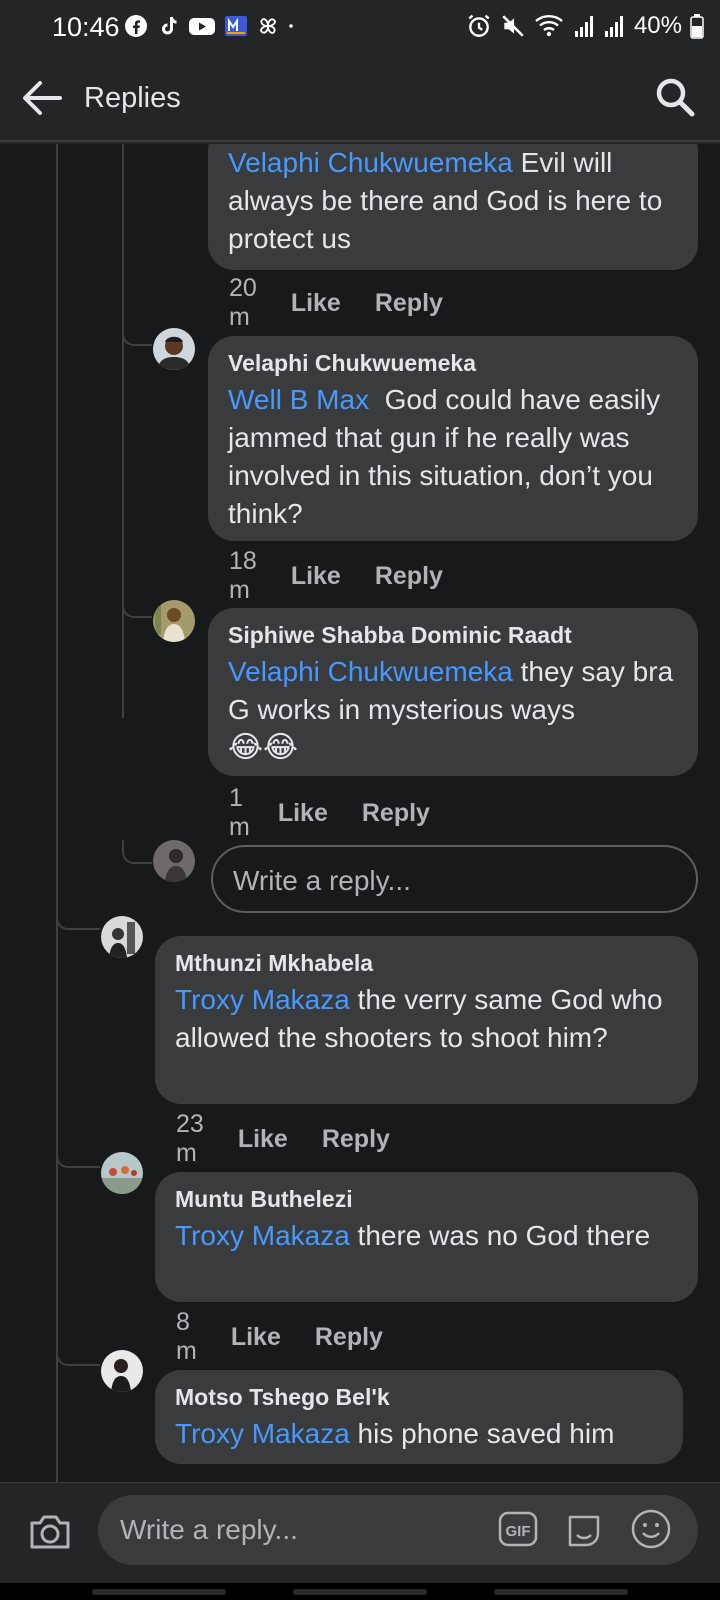 The height and width of the screenshot is (1600, 720). Describe the element at coordinates (426, 1199) in the screenshot. I see `comment-author: Muntu Buthelezi` at that location.